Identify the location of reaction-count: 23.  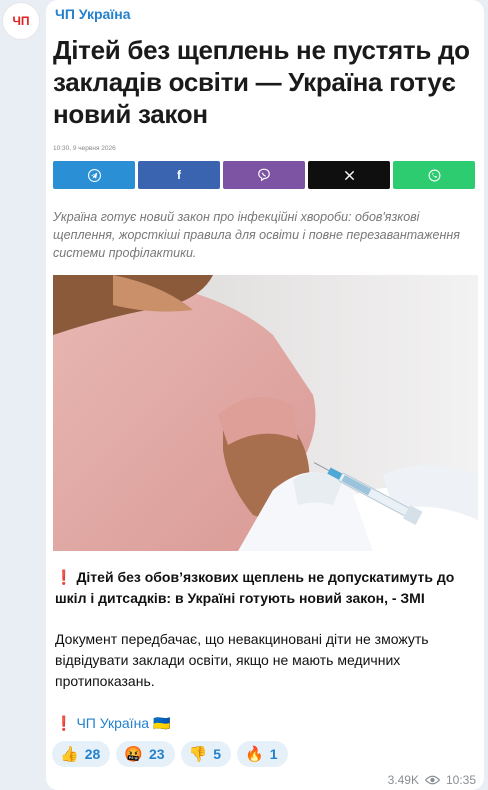
(156, 754).